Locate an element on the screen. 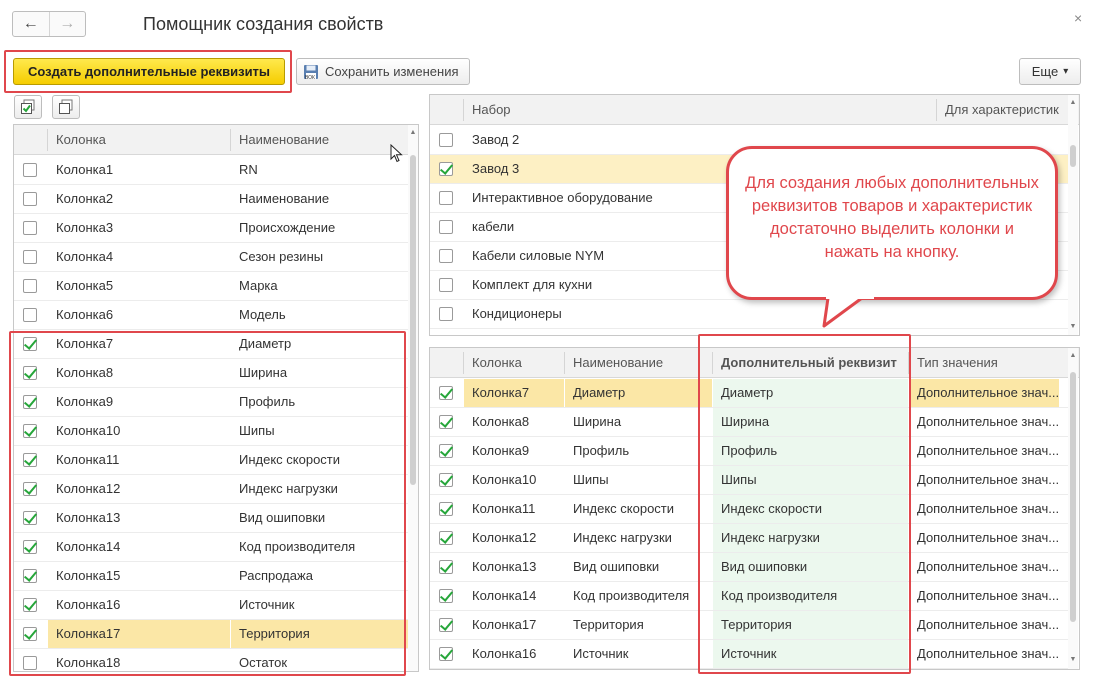 Image resolution: width=1099 pixels, height=683 pixels. chevron-down-icon: ▾ is located at coordinates (1066, 71).